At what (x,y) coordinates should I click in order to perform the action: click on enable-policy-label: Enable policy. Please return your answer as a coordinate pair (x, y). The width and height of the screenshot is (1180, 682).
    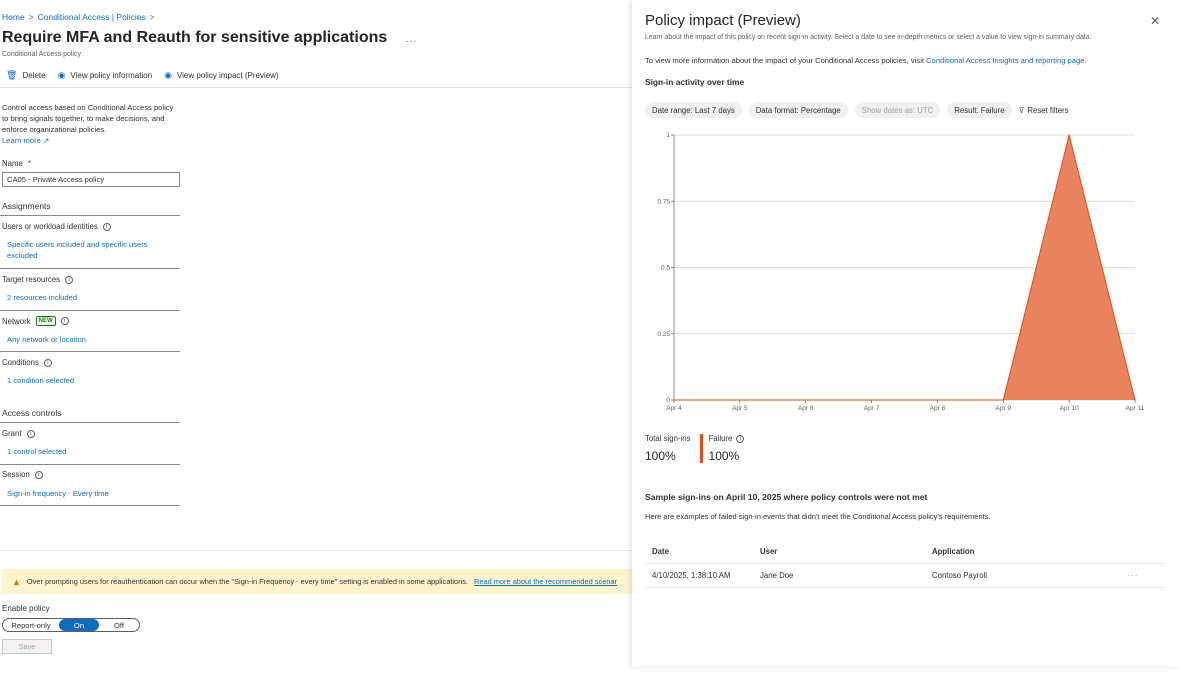
    Looking at the image, I should click on (26, 608).